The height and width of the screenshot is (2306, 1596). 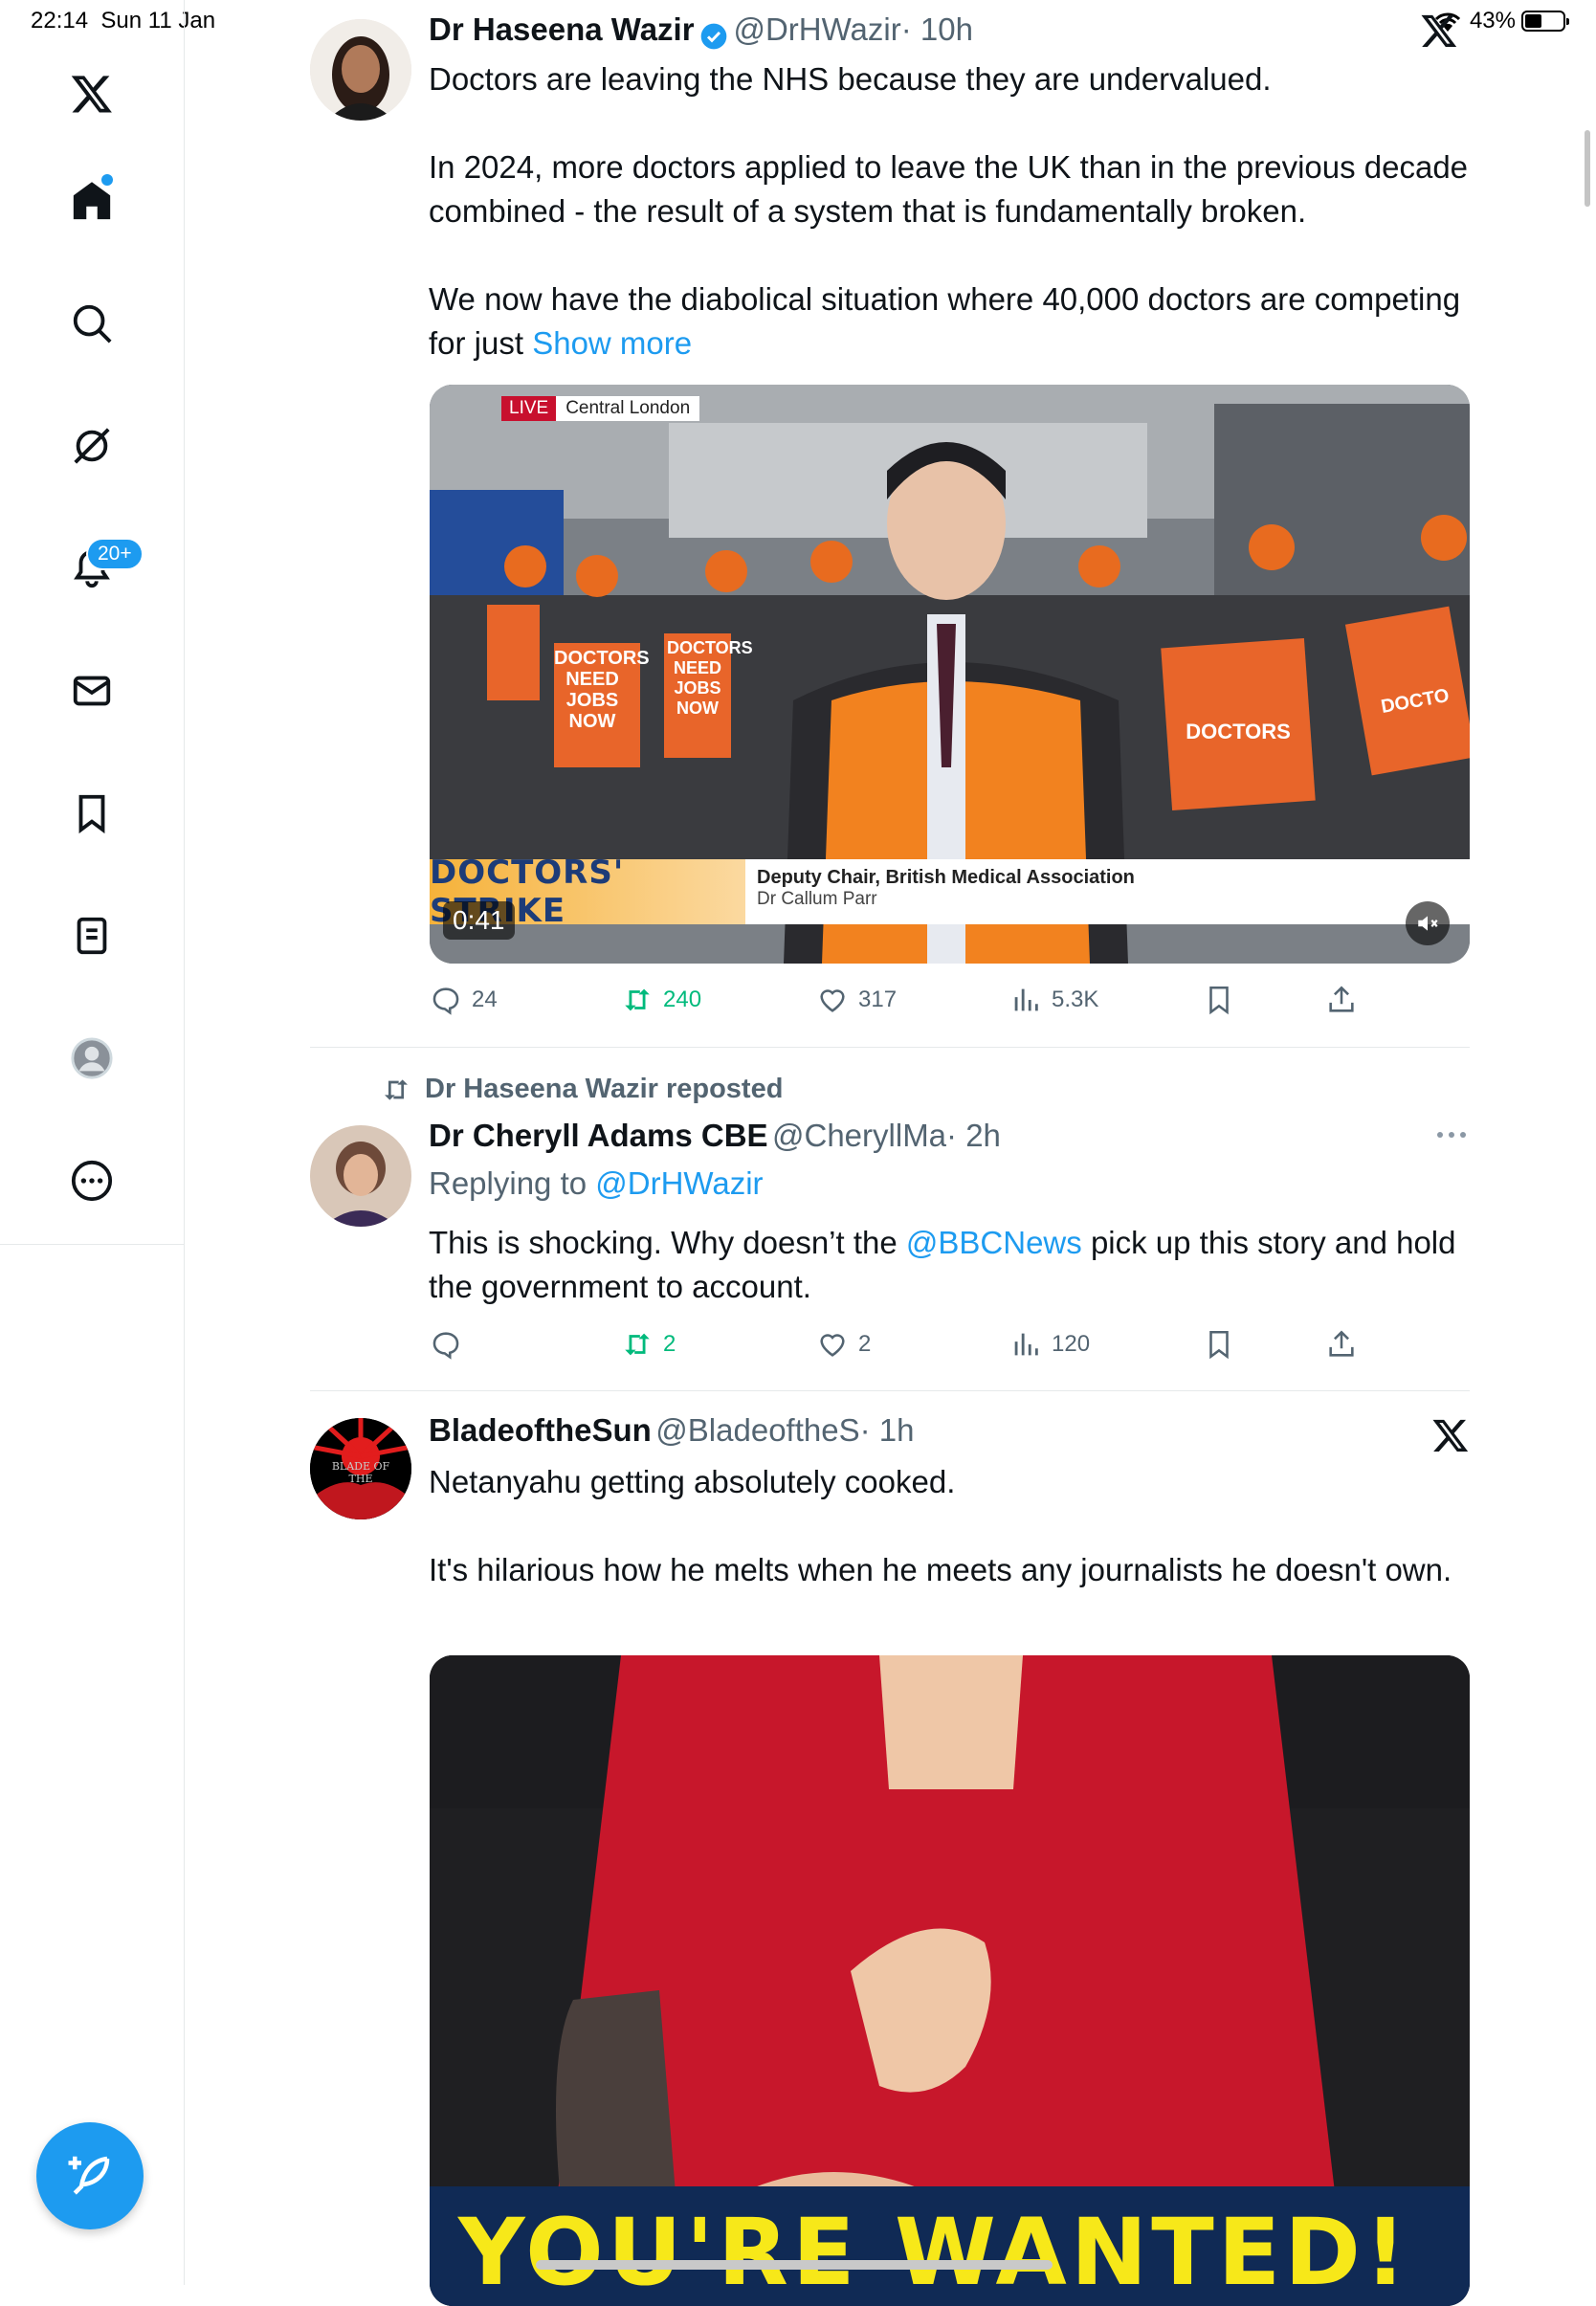 I want to click on battery-icon, so click(x=1545, y=22).